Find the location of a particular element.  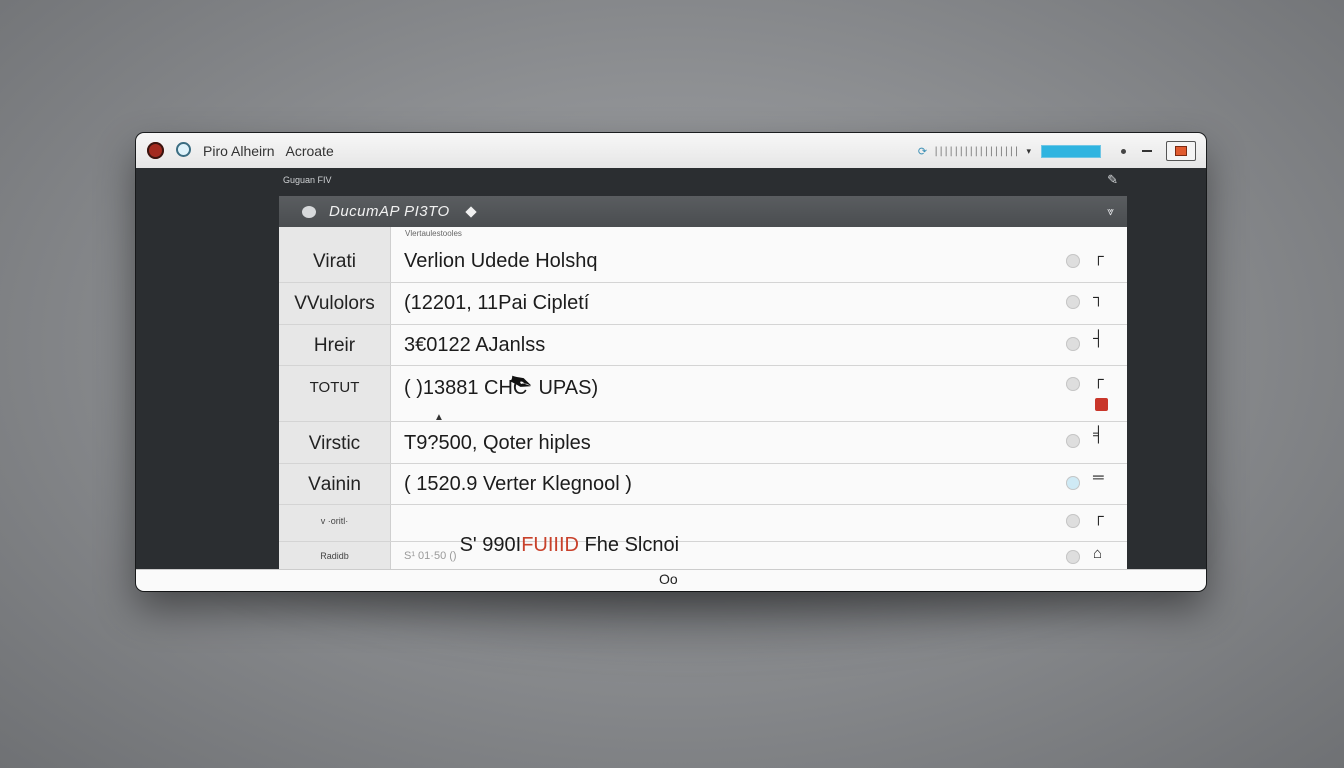

table-row: Vаinin ( 1520.9 Verter Klegnool ) ═ is located at coordinates (703, 484).